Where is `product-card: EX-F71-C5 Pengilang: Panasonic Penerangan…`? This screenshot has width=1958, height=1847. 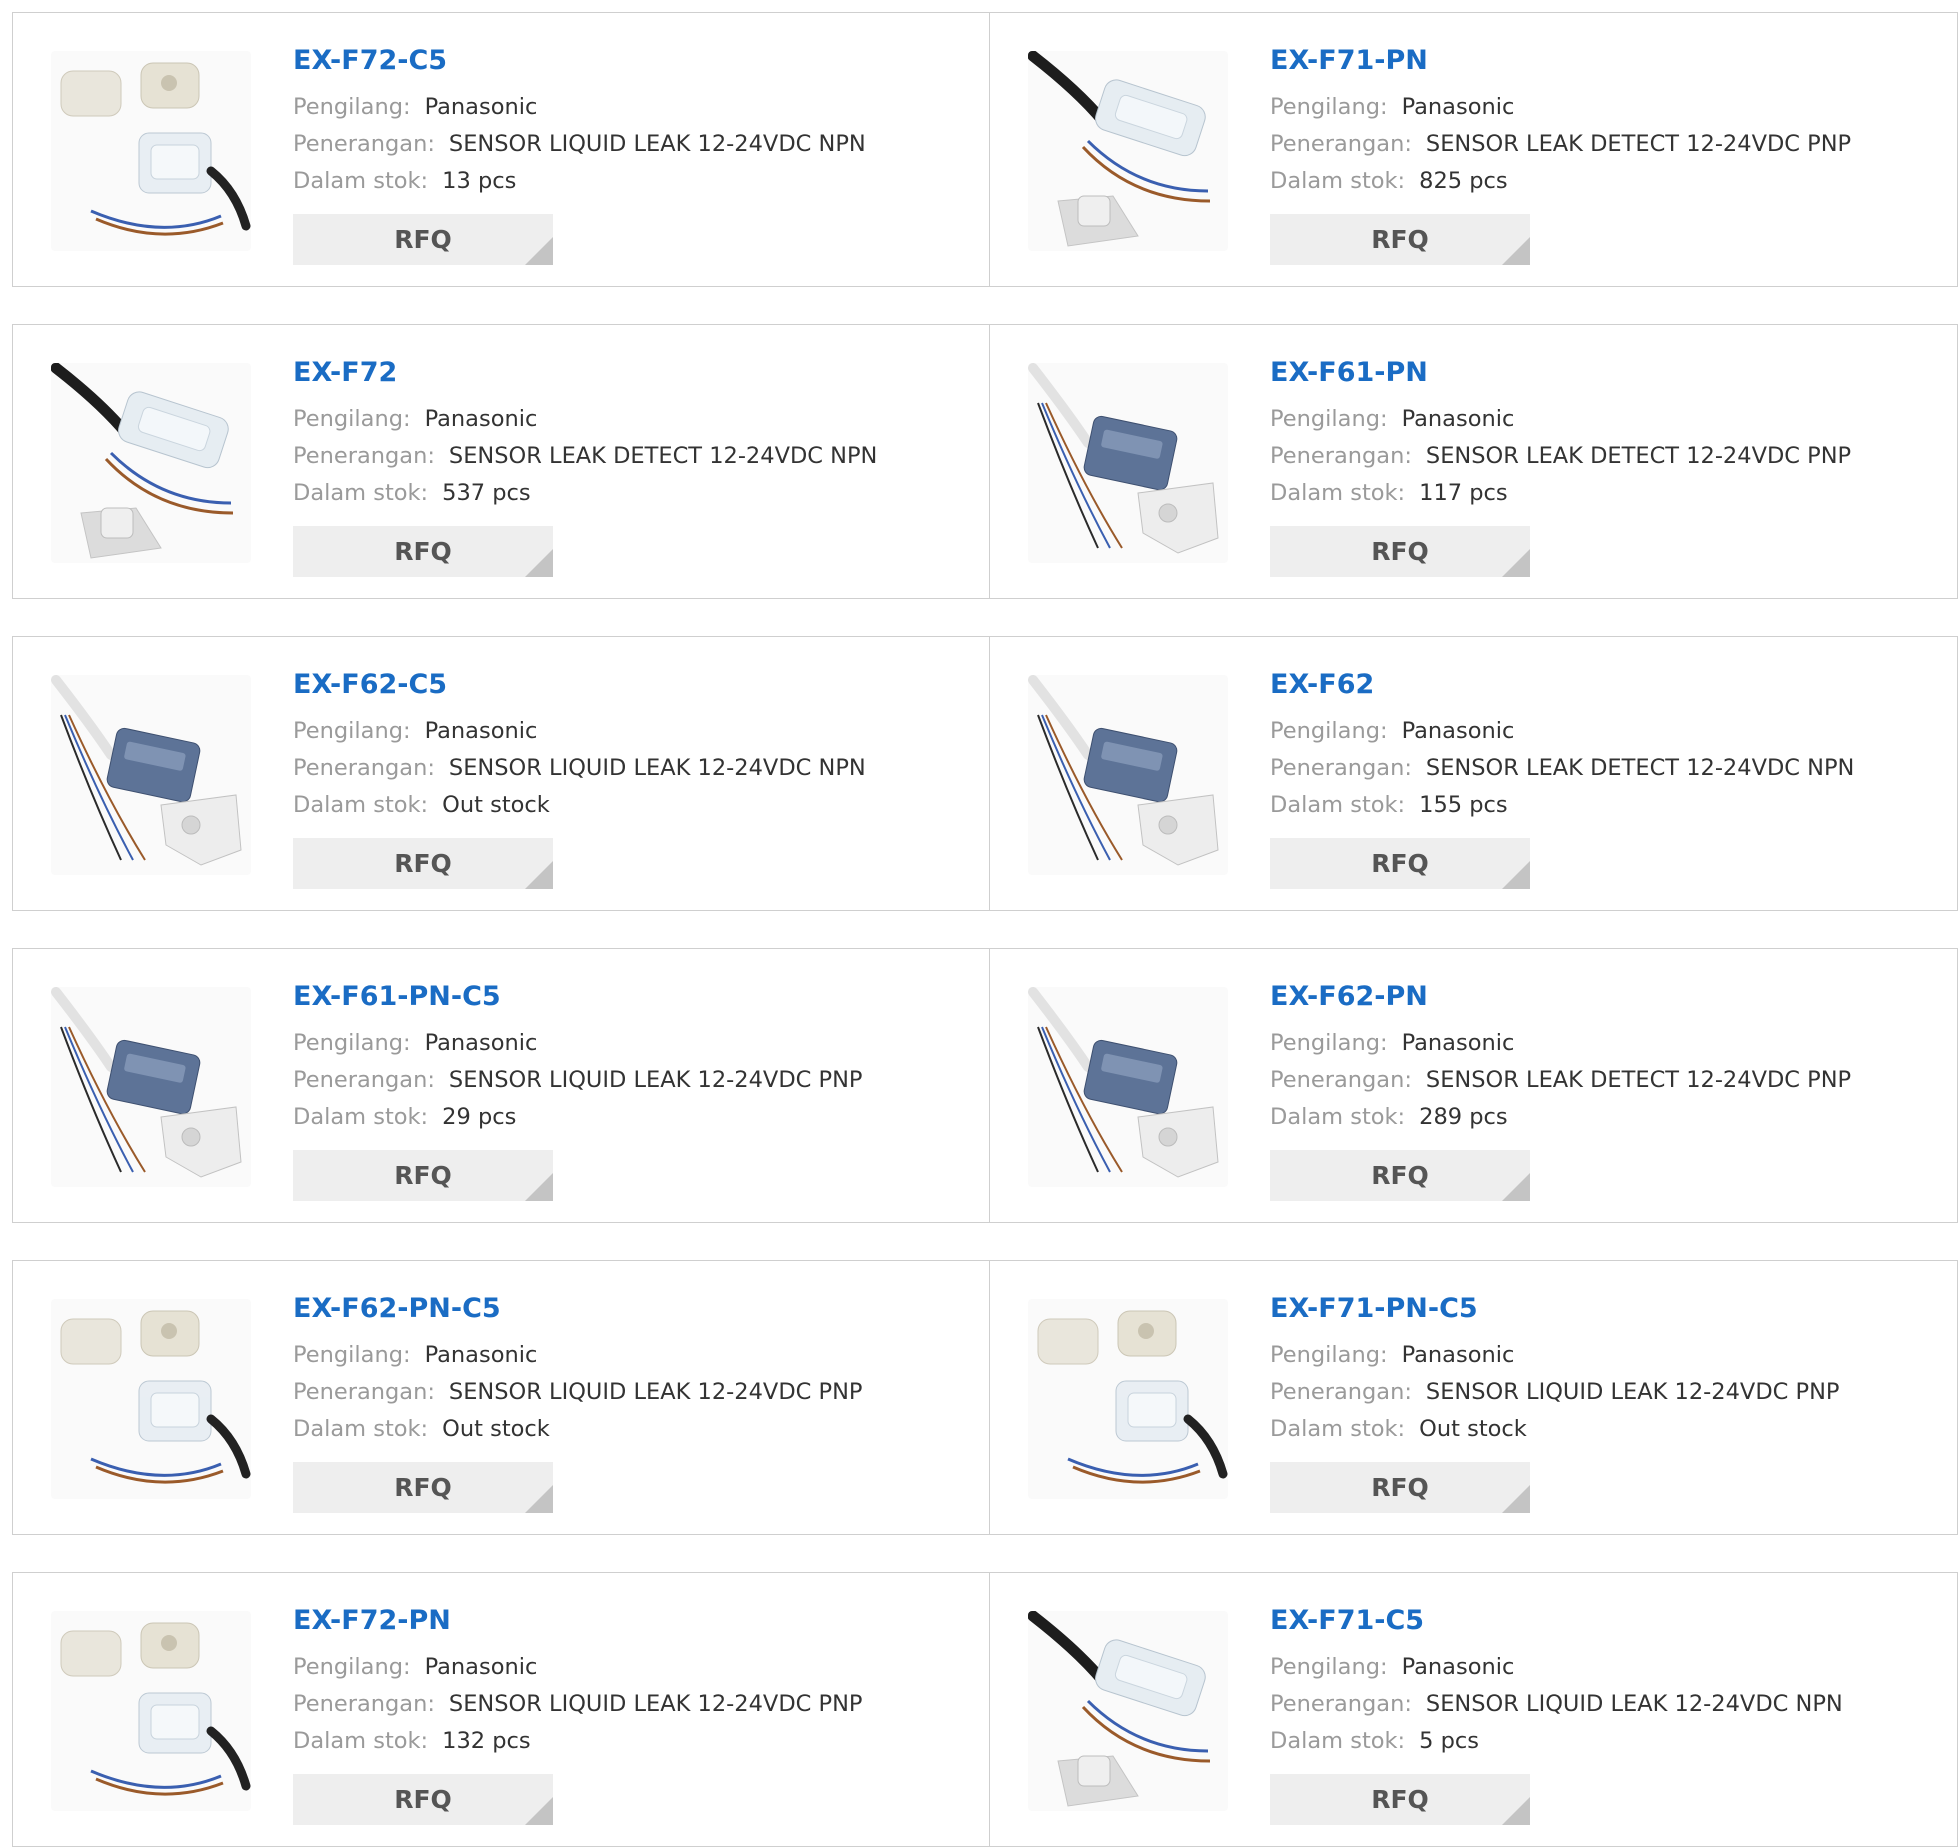
product-card: EX-F71-C5 Pengilang: Panasonic Penerangan… is located at coordinates (1474, 1709).